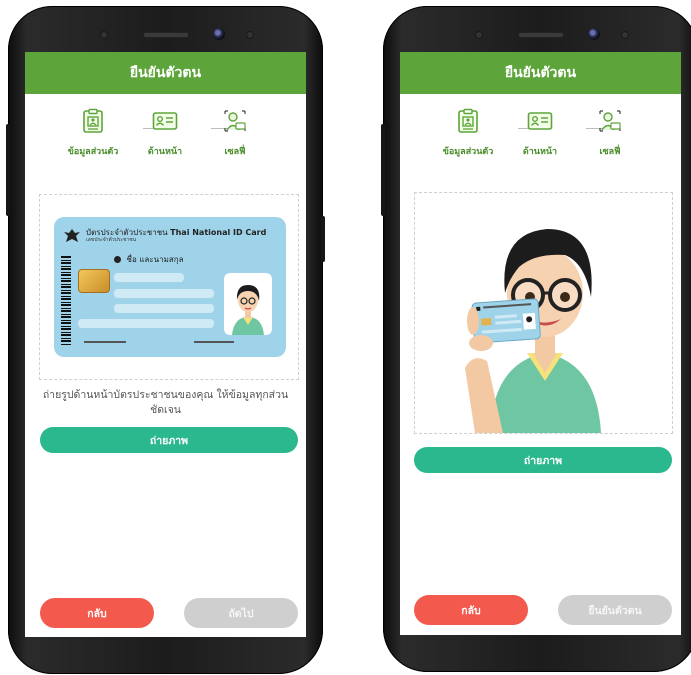 The image size is (691, 675). Describe the element at coordinates (155, 259) in the screenshot. I see `id-card-name-label: ชื่อ และนามสกุล` at that location.